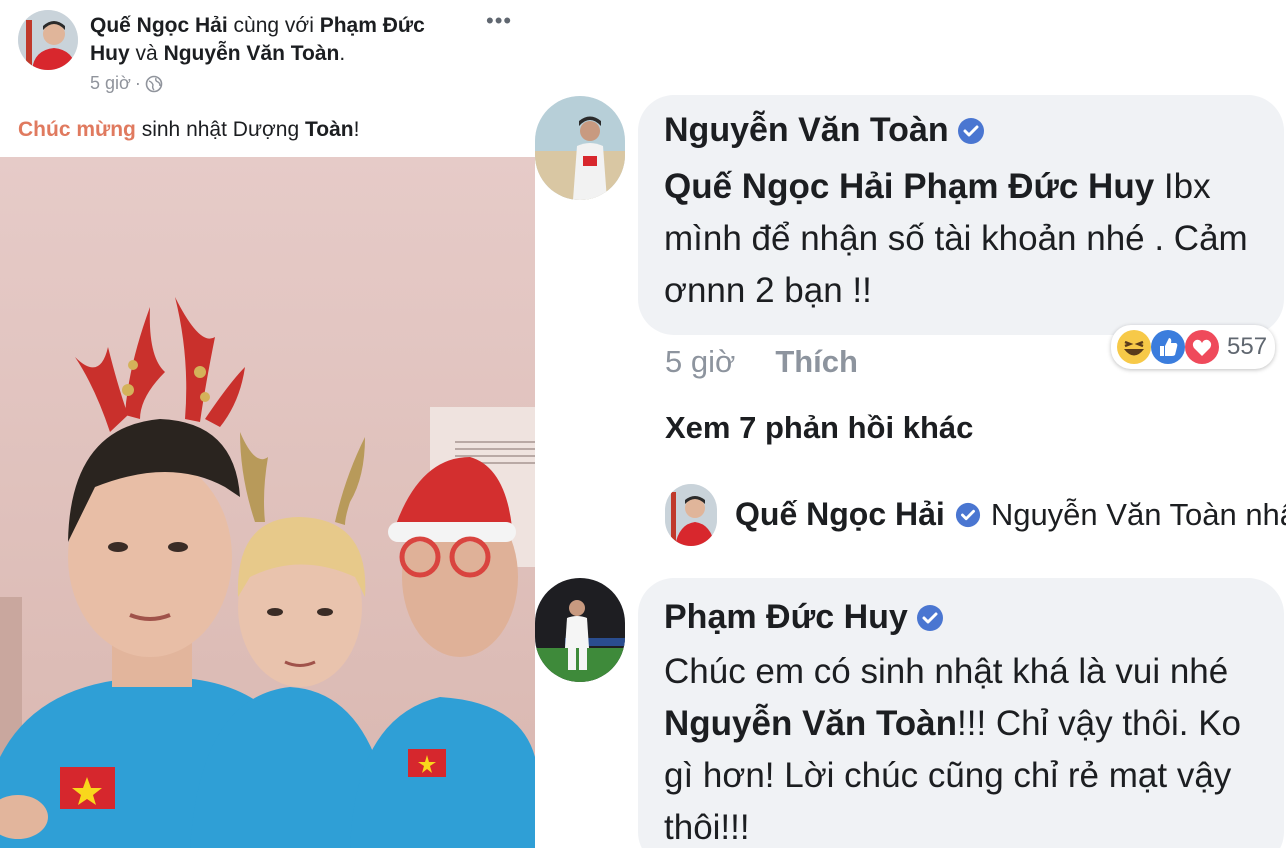 The height and width of the screenshot is (848, 1286). What do you see at coordinates (580, 148) in the screenshot?
I see `commenter-avatar` at bounding box center [580, 148].